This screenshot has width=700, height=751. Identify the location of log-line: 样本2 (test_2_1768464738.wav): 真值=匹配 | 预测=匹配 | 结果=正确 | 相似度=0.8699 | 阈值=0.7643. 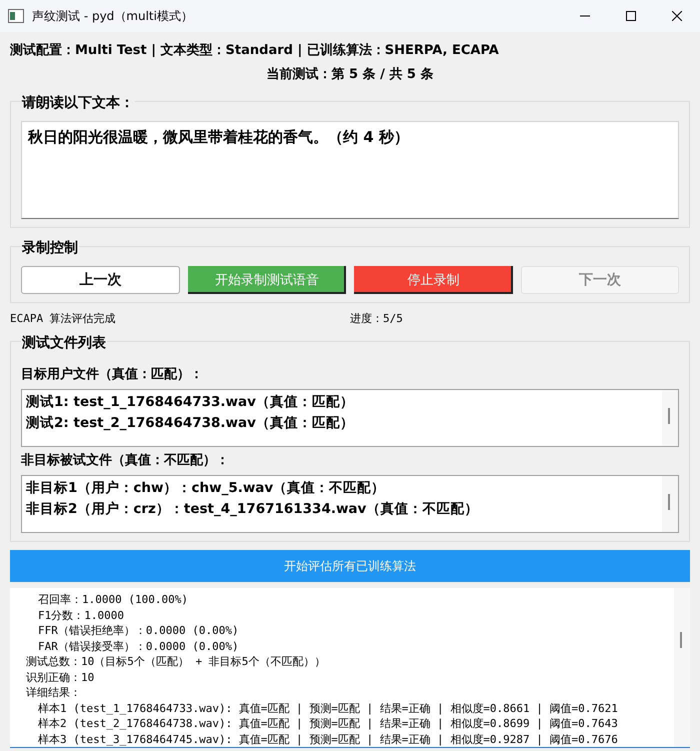
(328, 724).